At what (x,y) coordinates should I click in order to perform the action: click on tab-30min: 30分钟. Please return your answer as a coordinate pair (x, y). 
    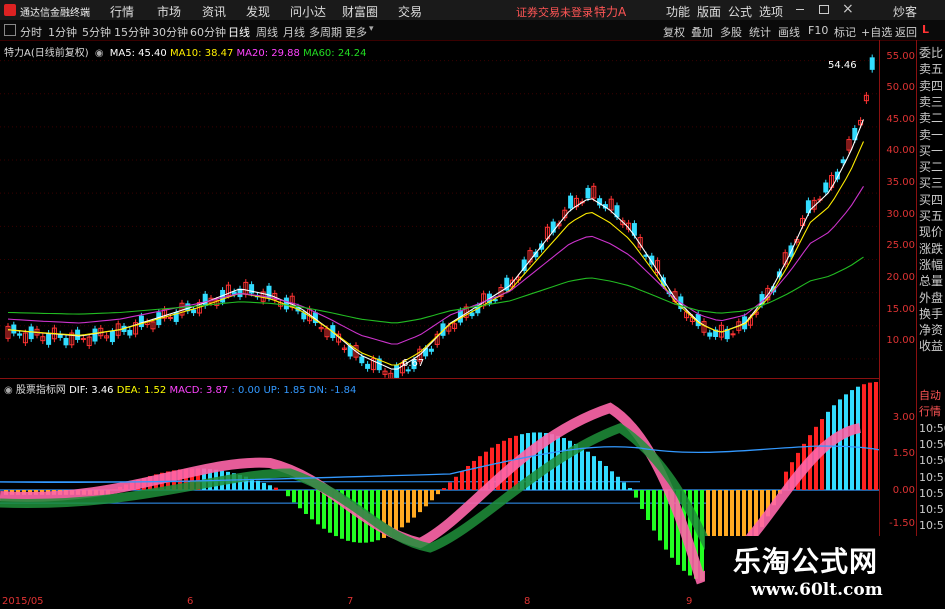
    Looking at the image, I should click on (170, 32).